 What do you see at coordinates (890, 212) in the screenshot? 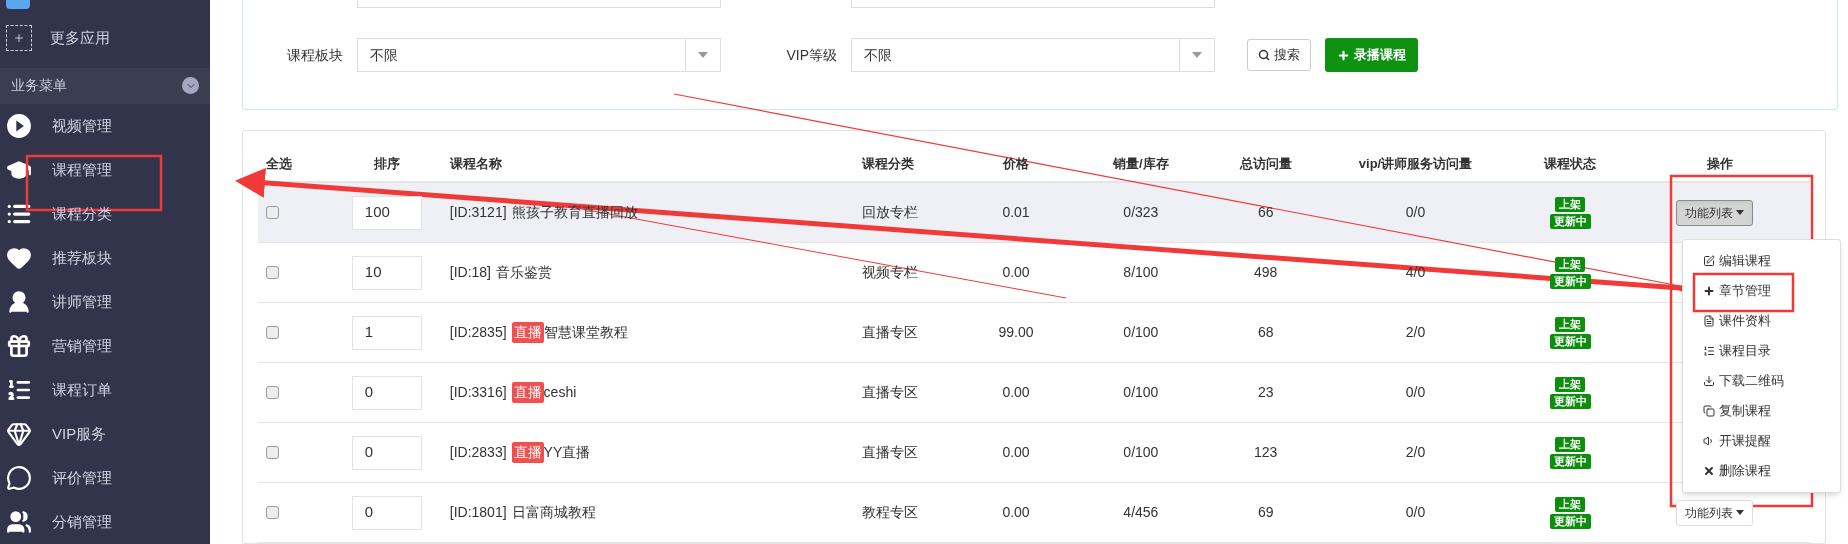
I see `table-cell-text: 回放专栏` at bounding box center [890, 212].